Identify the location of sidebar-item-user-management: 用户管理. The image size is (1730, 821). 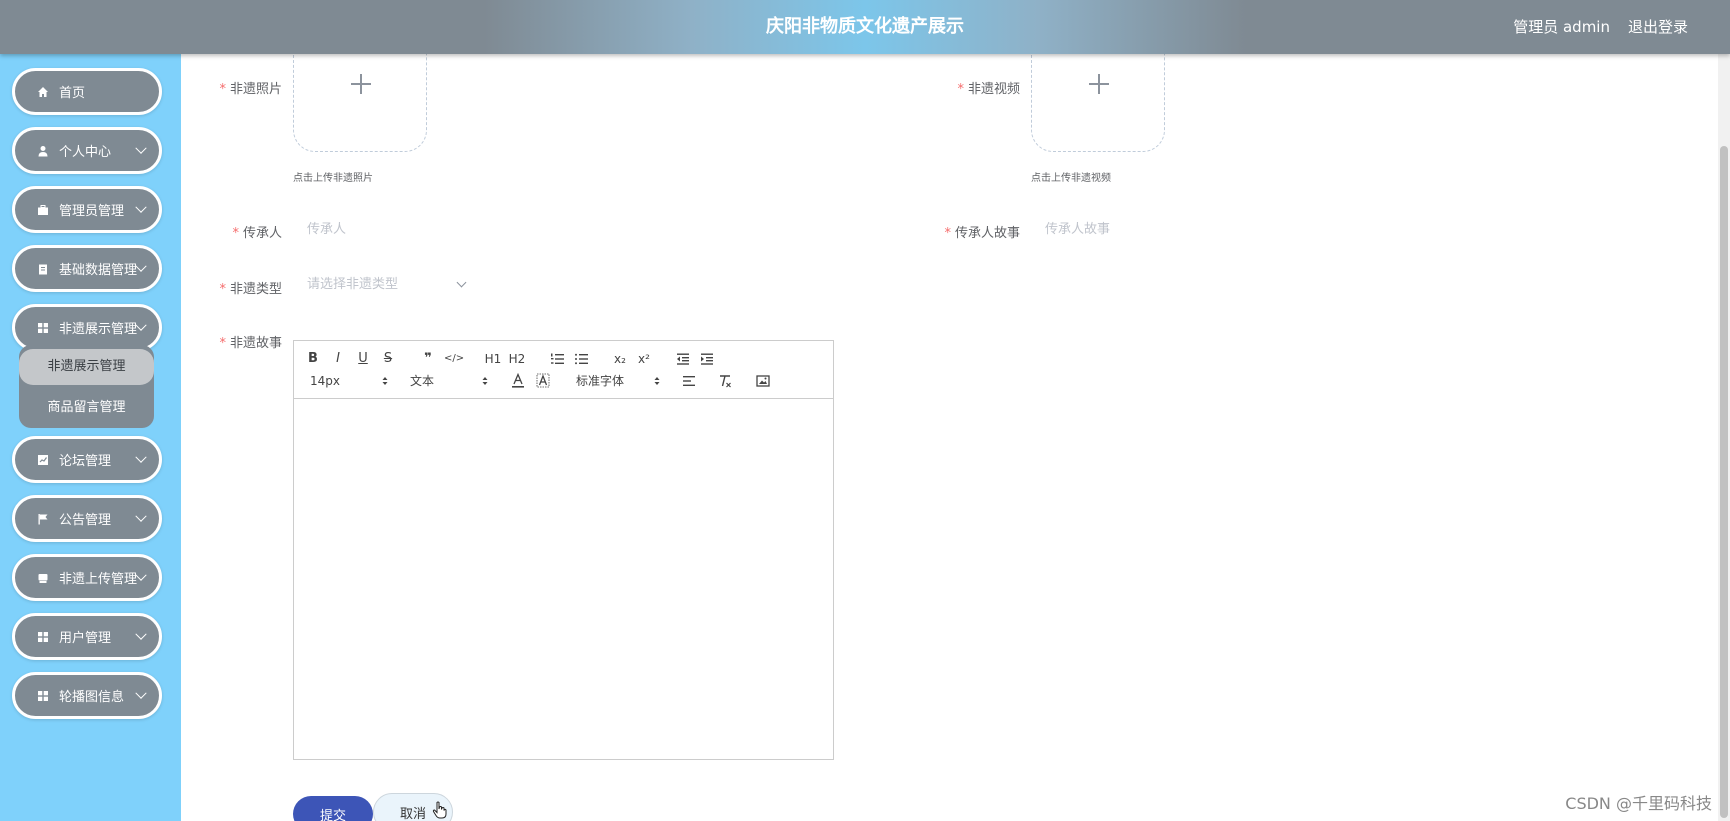
(87, 636).